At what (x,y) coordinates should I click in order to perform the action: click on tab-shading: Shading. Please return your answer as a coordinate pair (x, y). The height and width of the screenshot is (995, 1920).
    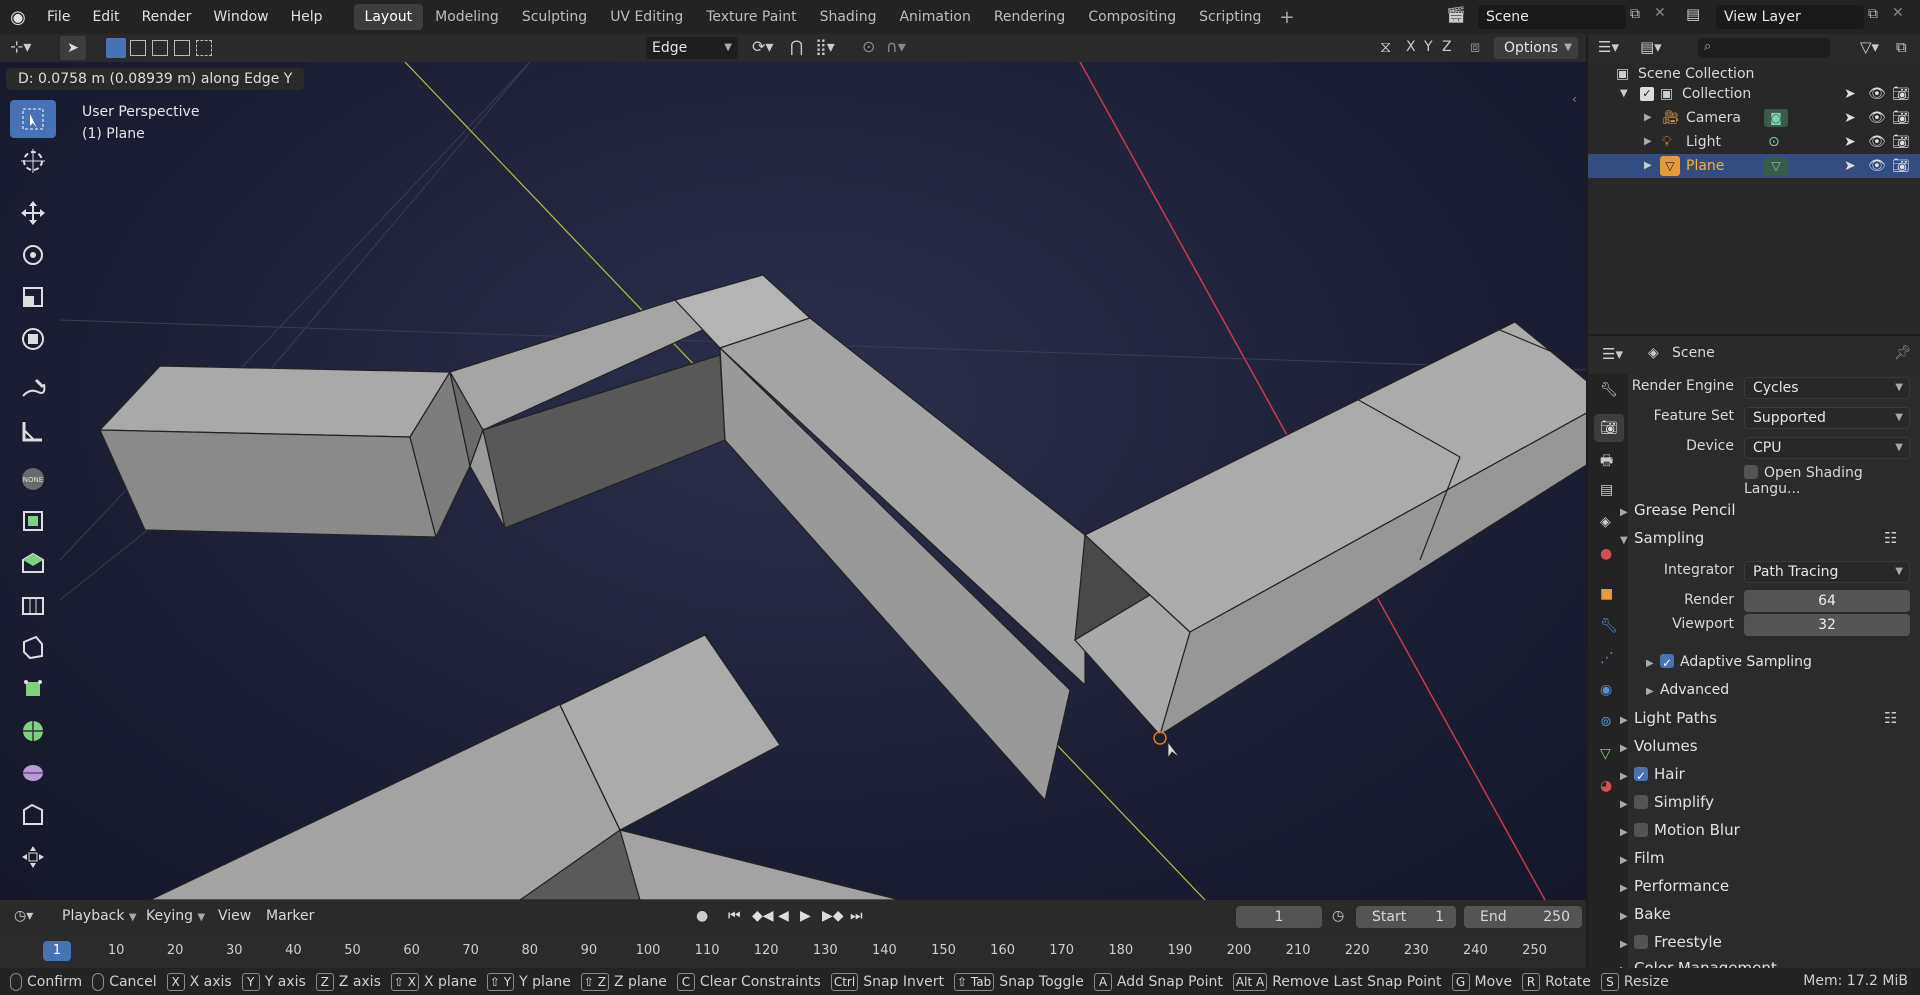
    Looking at the image, I should click on (848, 17).